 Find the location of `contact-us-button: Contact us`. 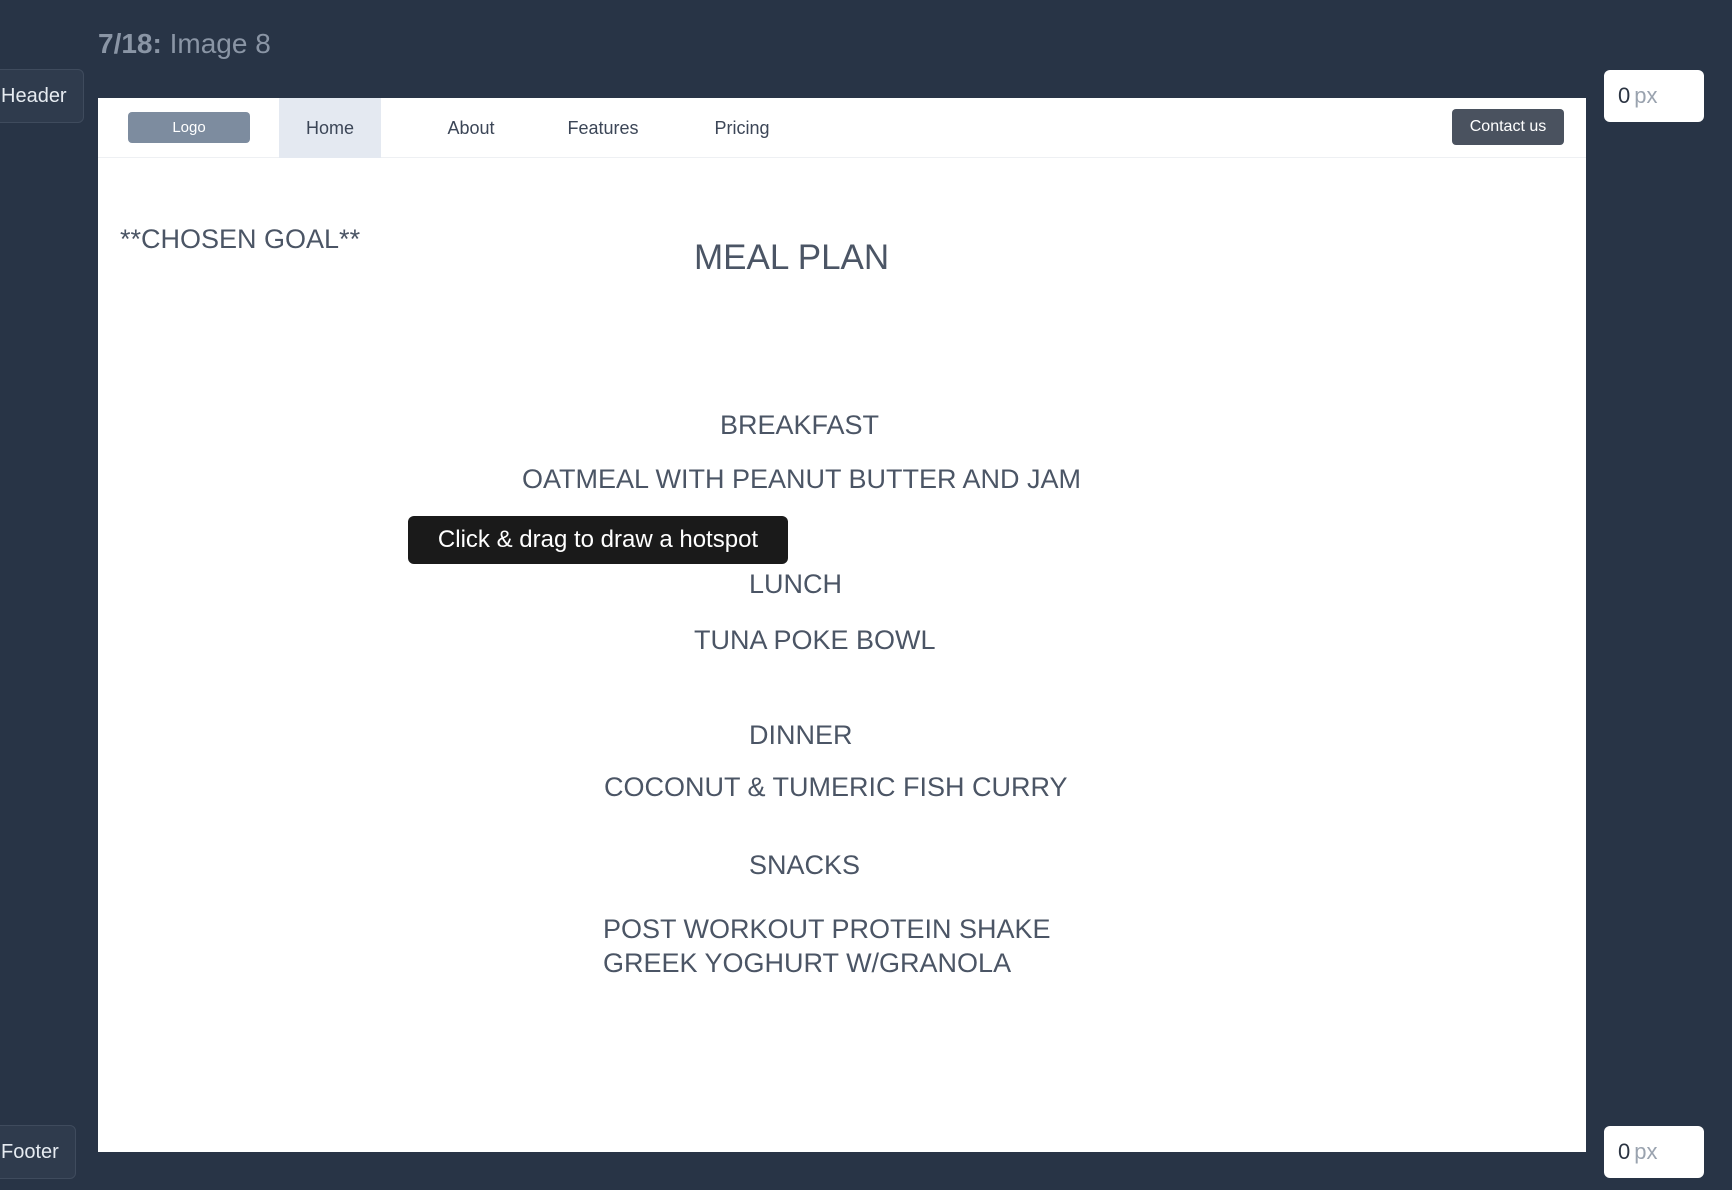

contact-us-button: Contact us is located at coordinates (1508, 127).